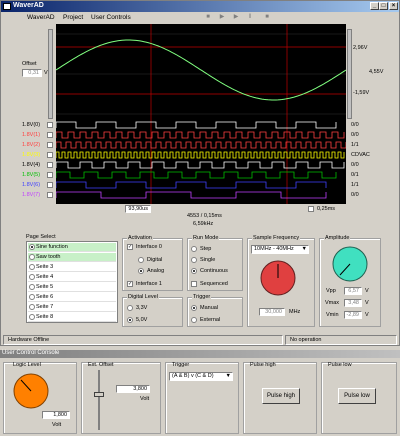 This screenshot has width=400, height=436. What do you see at coordinates (250, 17) in the screenshot?
I see `pause-icon: ‖` at bounding box center [250, 17].